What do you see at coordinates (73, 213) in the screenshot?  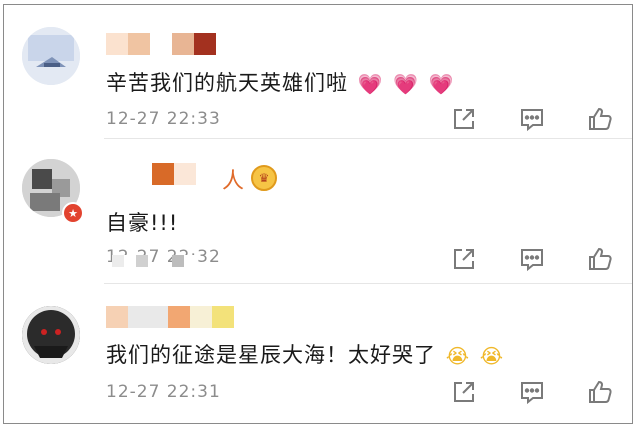 I see `verified-badge-icon: ★` at bounding box center [73, 213].